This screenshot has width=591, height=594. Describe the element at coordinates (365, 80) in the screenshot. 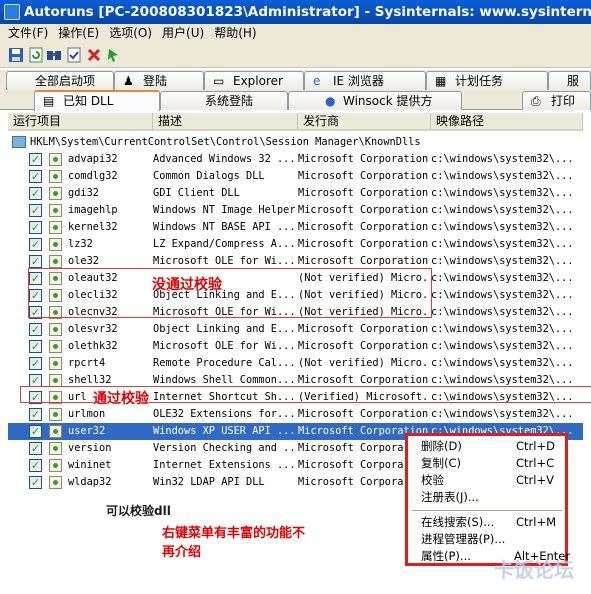

I see `tab-ie: e IE 浏览器` at that location.